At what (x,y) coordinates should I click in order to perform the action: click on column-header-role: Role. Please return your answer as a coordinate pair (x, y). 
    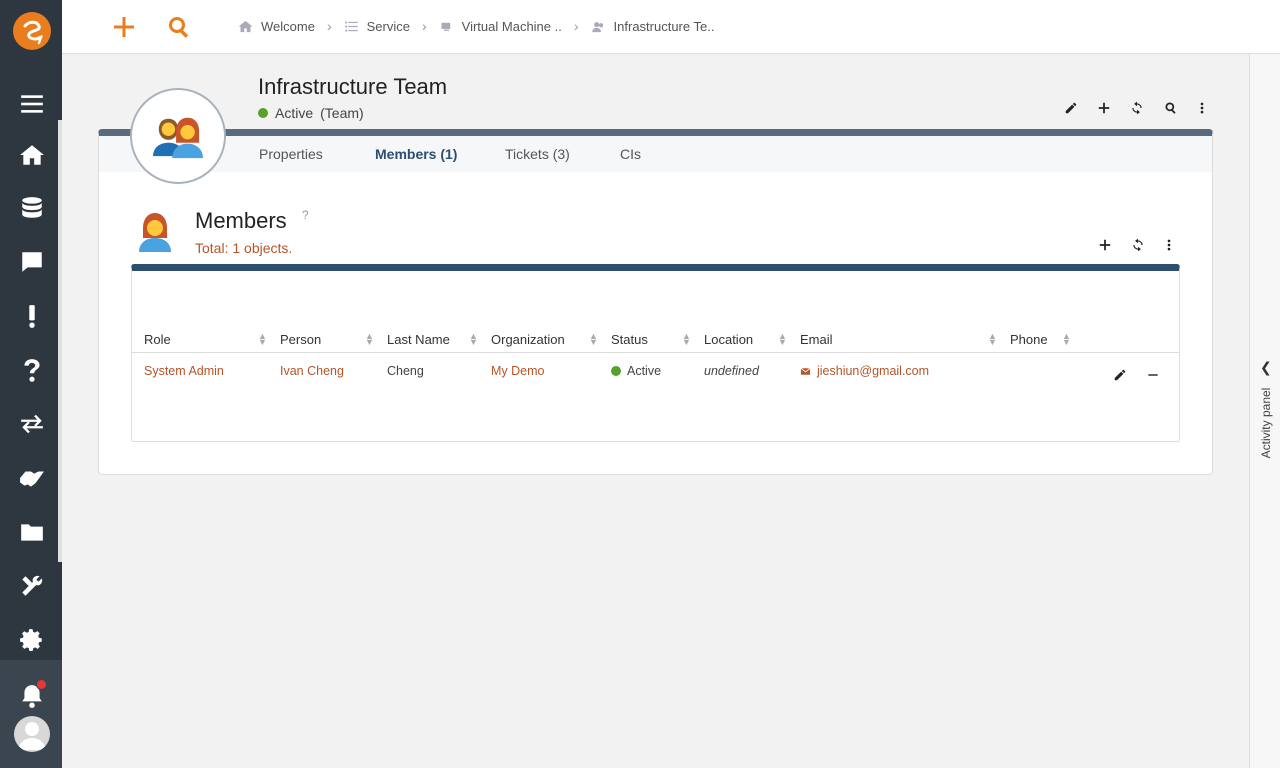
    Looking at the image, I should click on (157, 339).